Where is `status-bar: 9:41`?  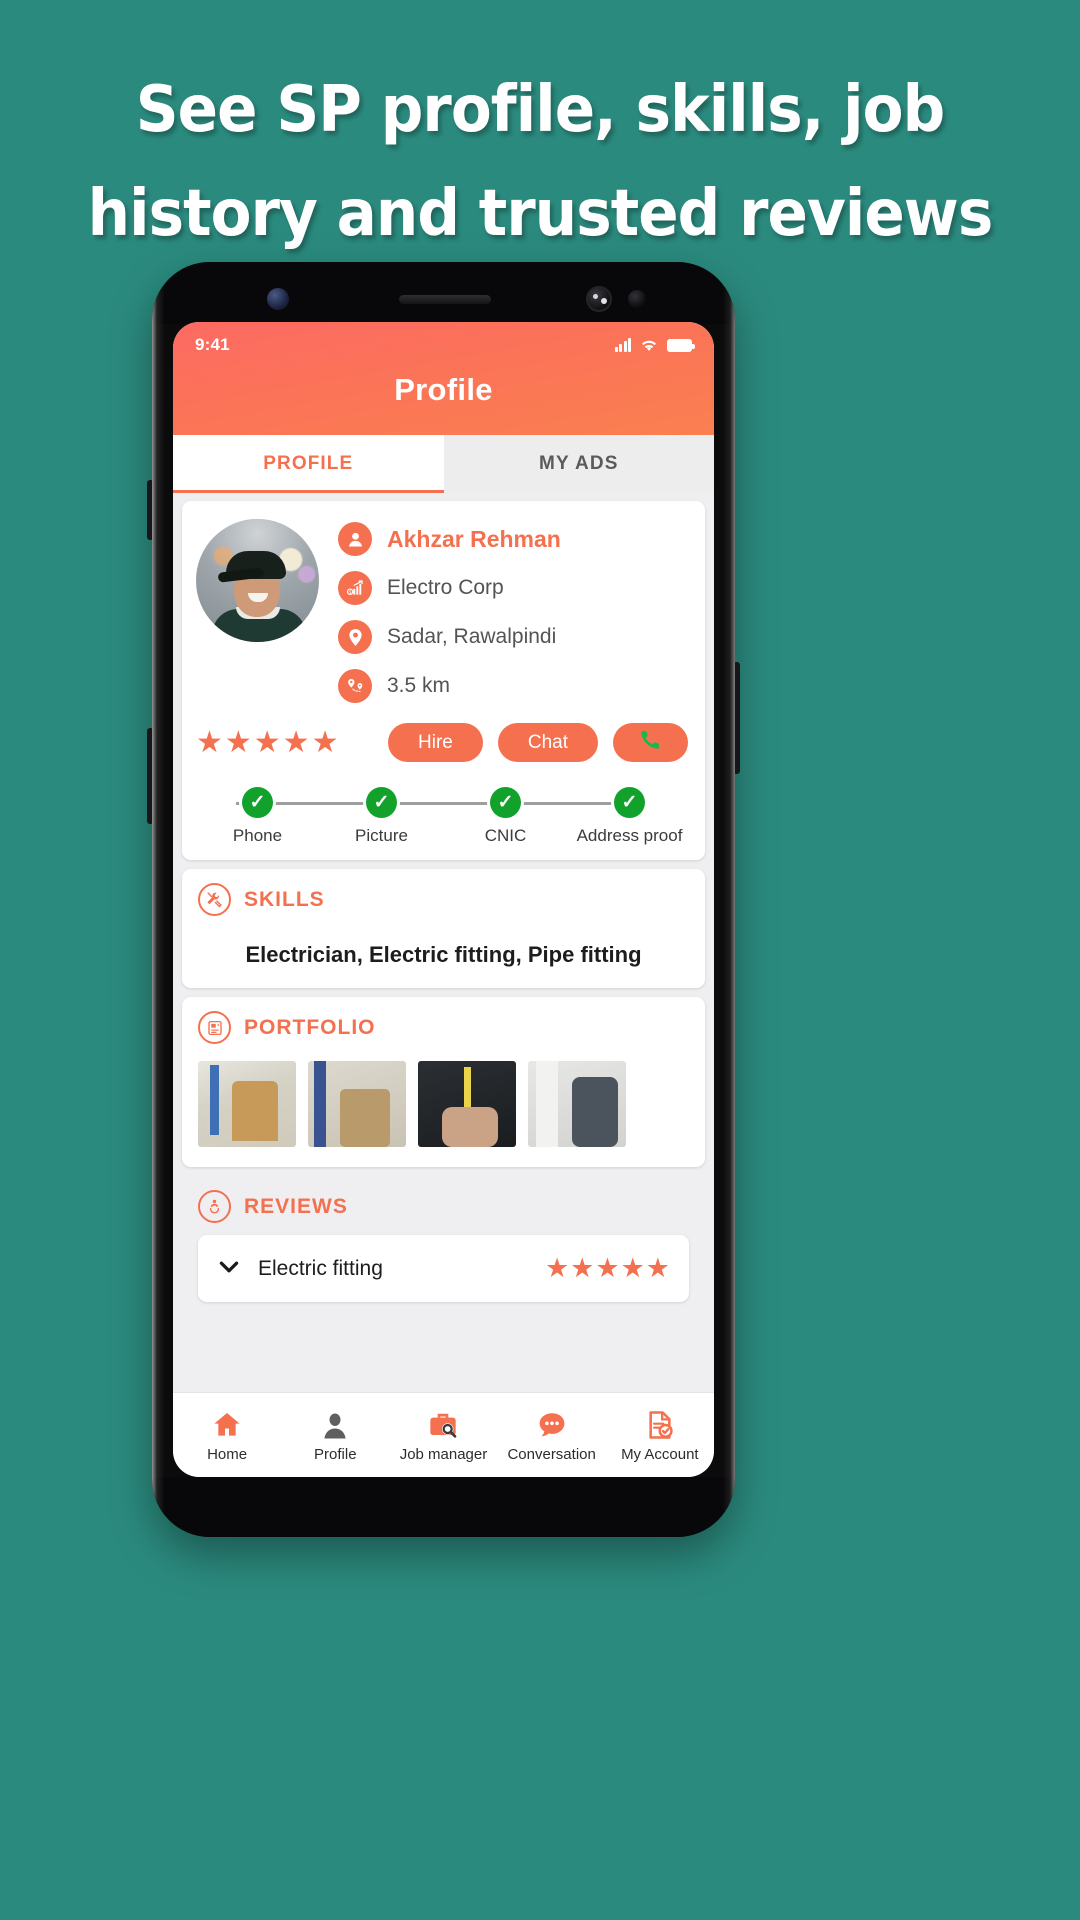 status-bar: 9:41 is located at coordinates (443, 345).